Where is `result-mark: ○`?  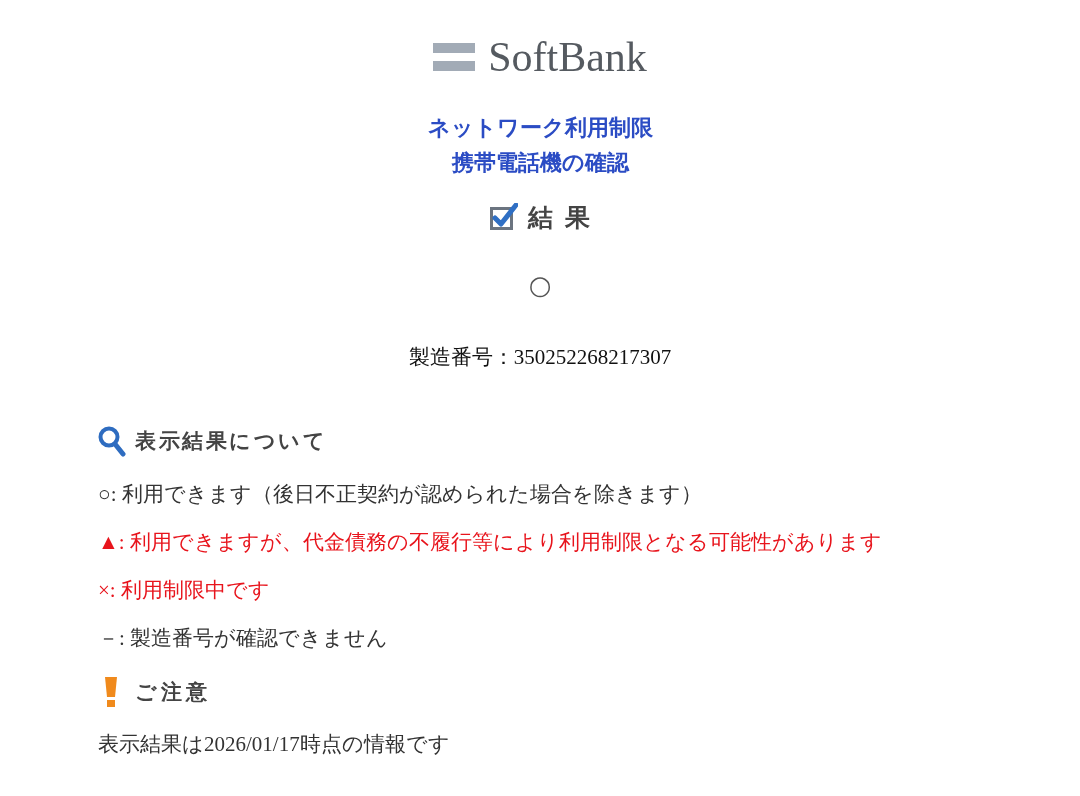 result-mark: ○ is located at coordinates (540, 285).